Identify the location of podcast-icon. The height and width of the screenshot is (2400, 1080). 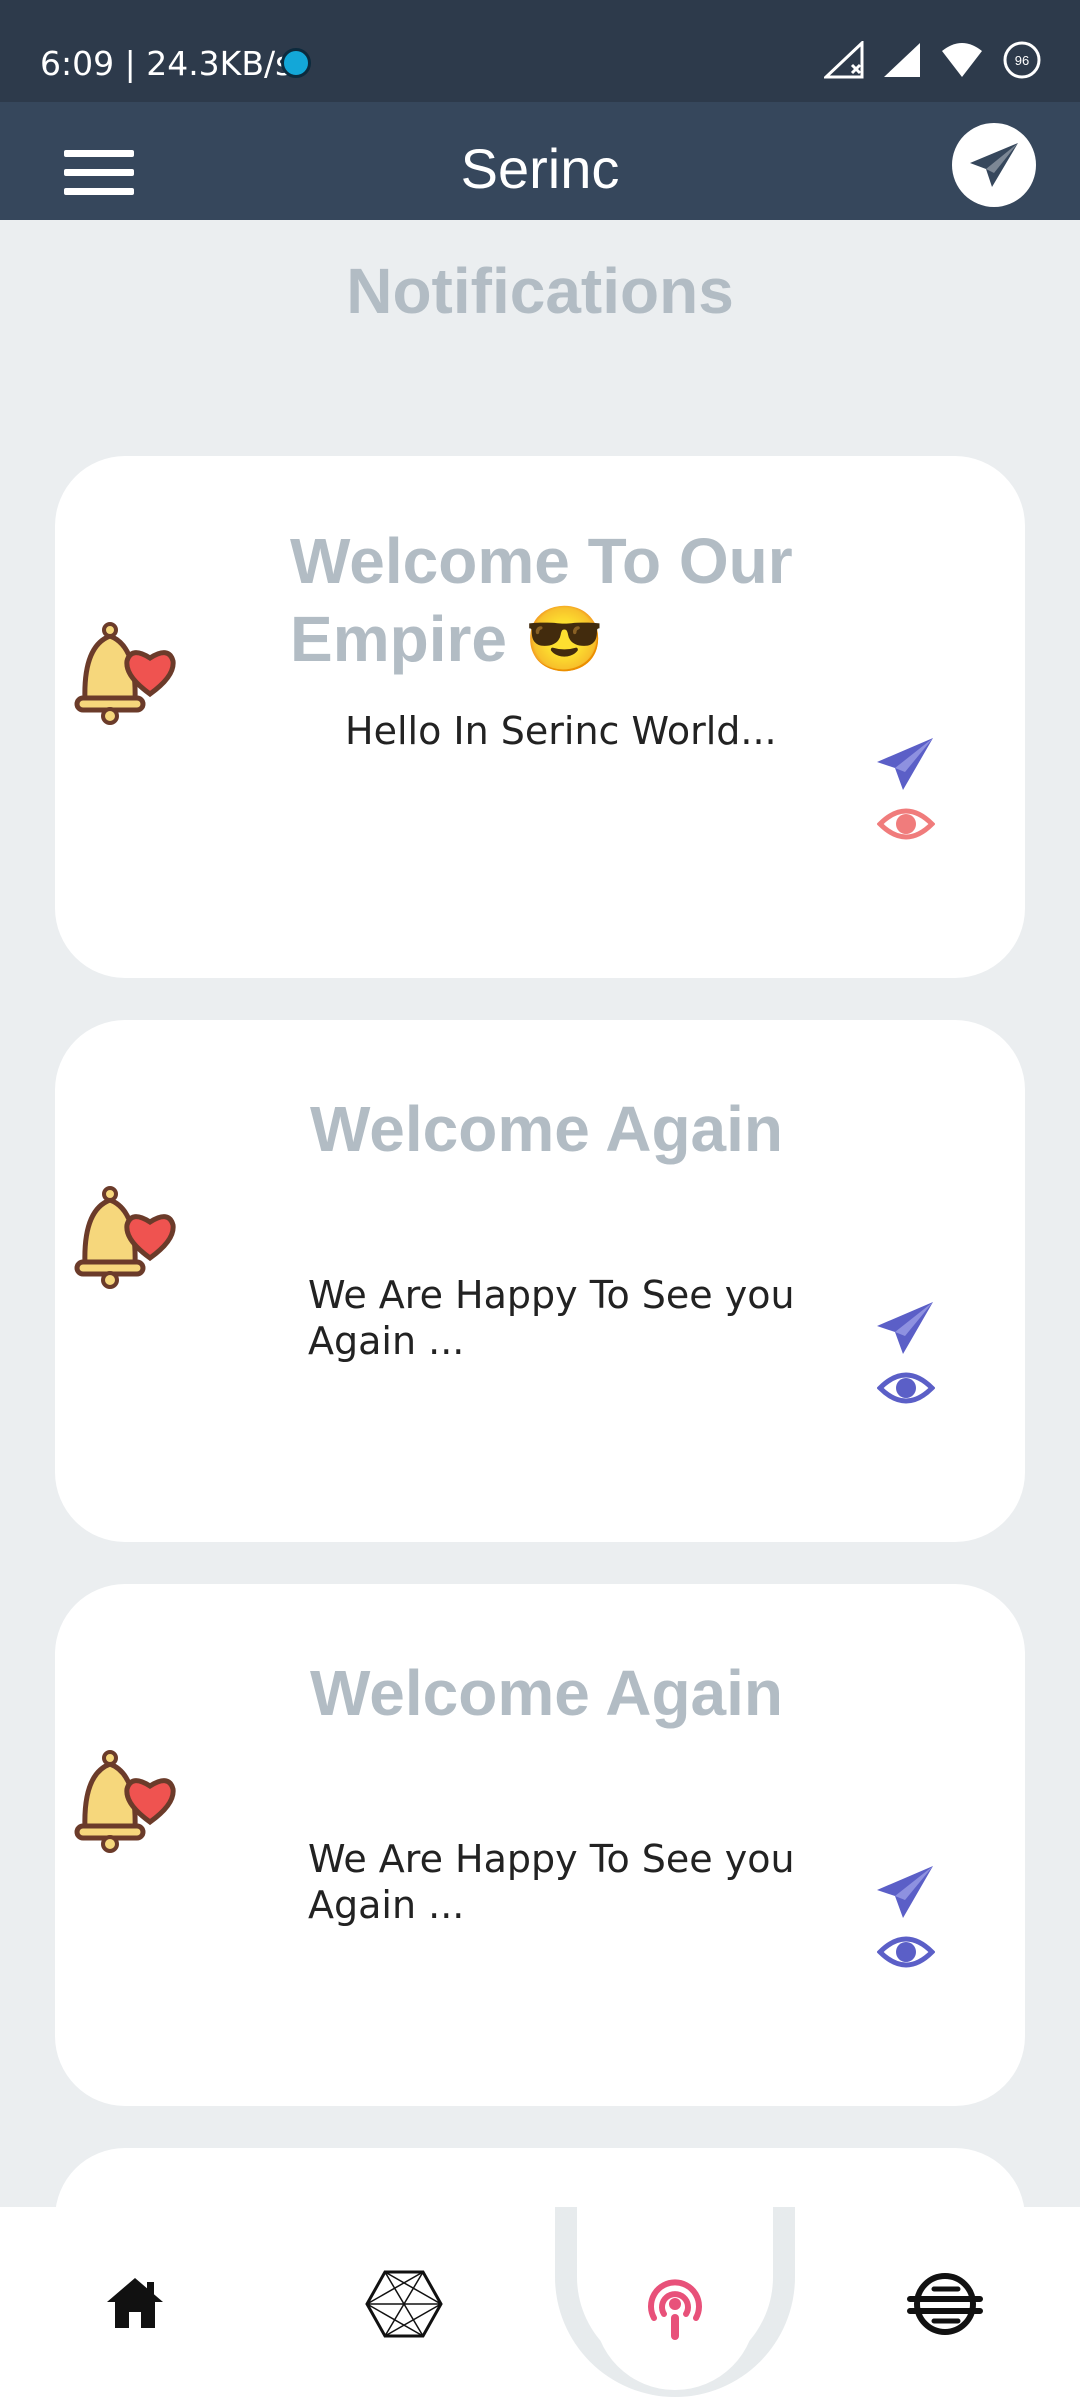
(675, 2309).